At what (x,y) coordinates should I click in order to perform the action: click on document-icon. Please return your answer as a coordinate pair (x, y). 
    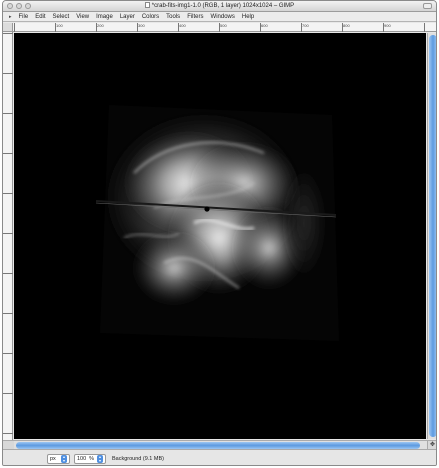
    Looking at the image, I should click on (147, 5).